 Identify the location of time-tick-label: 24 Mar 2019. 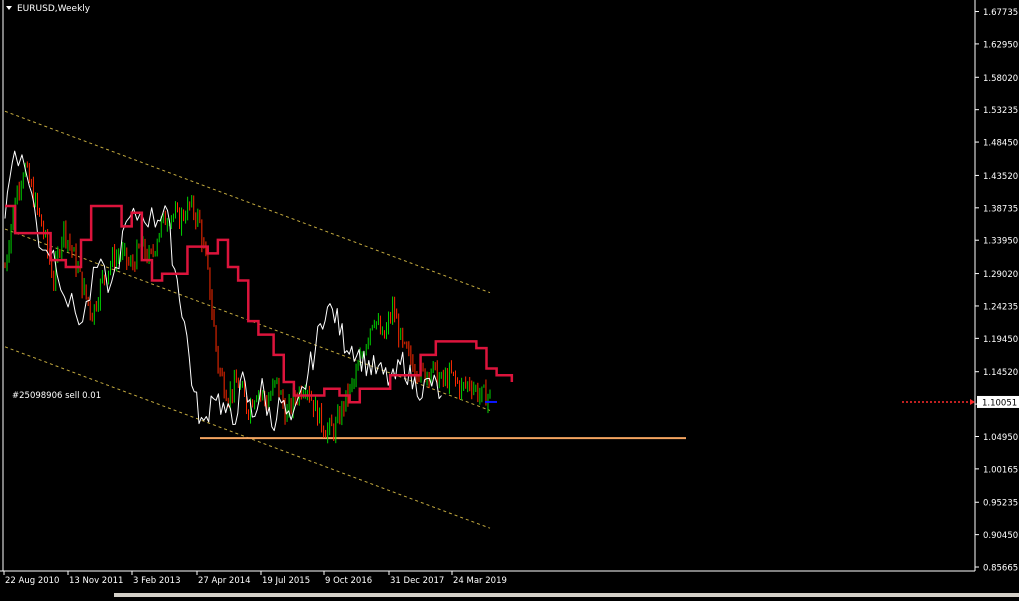
(480, 581).